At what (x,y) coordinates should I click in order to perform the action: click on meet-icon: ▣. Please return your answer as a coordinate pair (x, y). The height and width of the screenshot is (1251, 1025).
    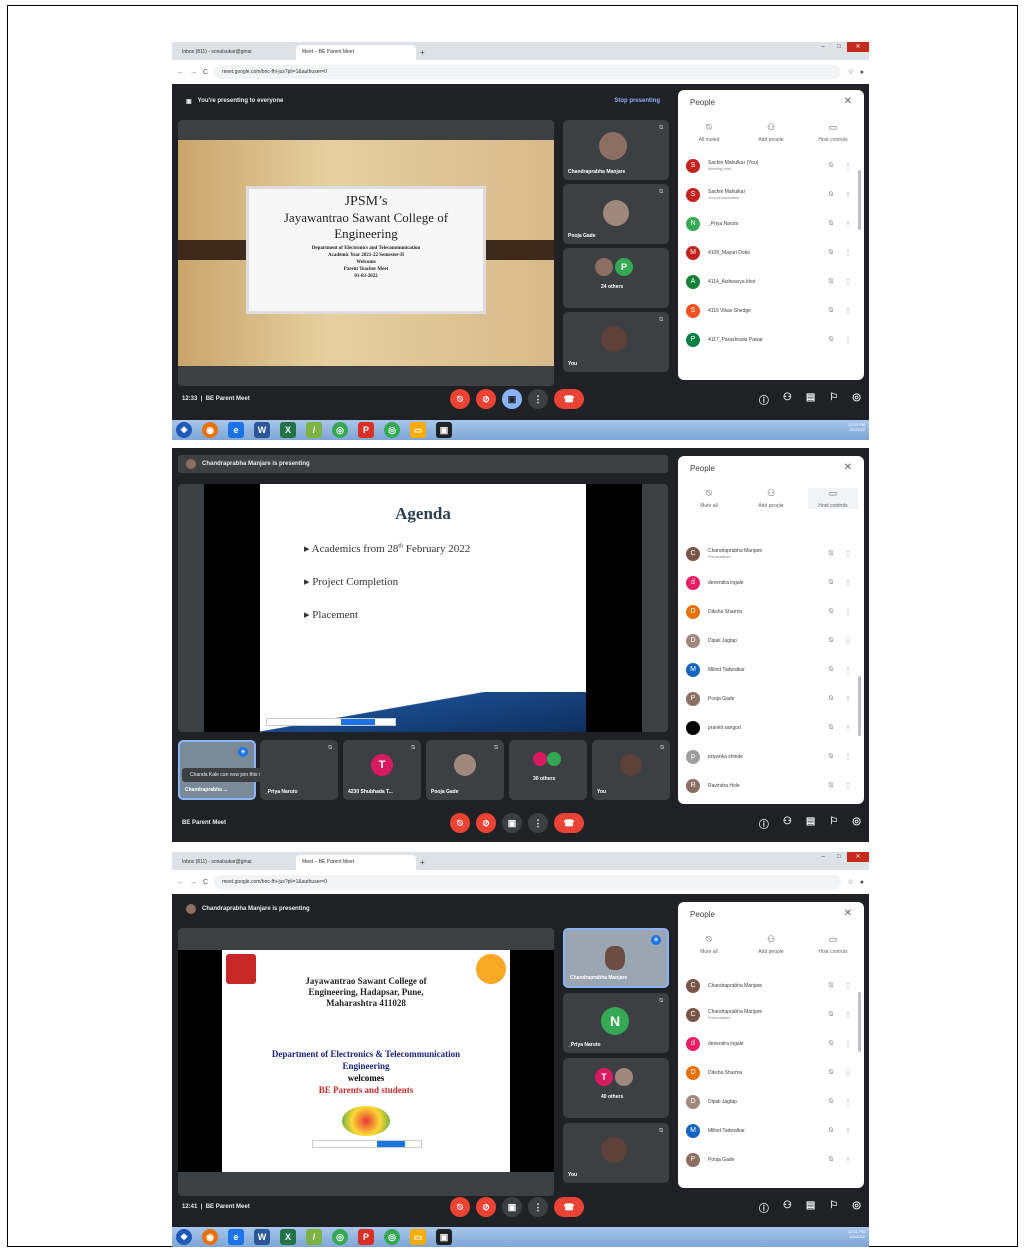
    Looking at the image, I should click on (444, 430).